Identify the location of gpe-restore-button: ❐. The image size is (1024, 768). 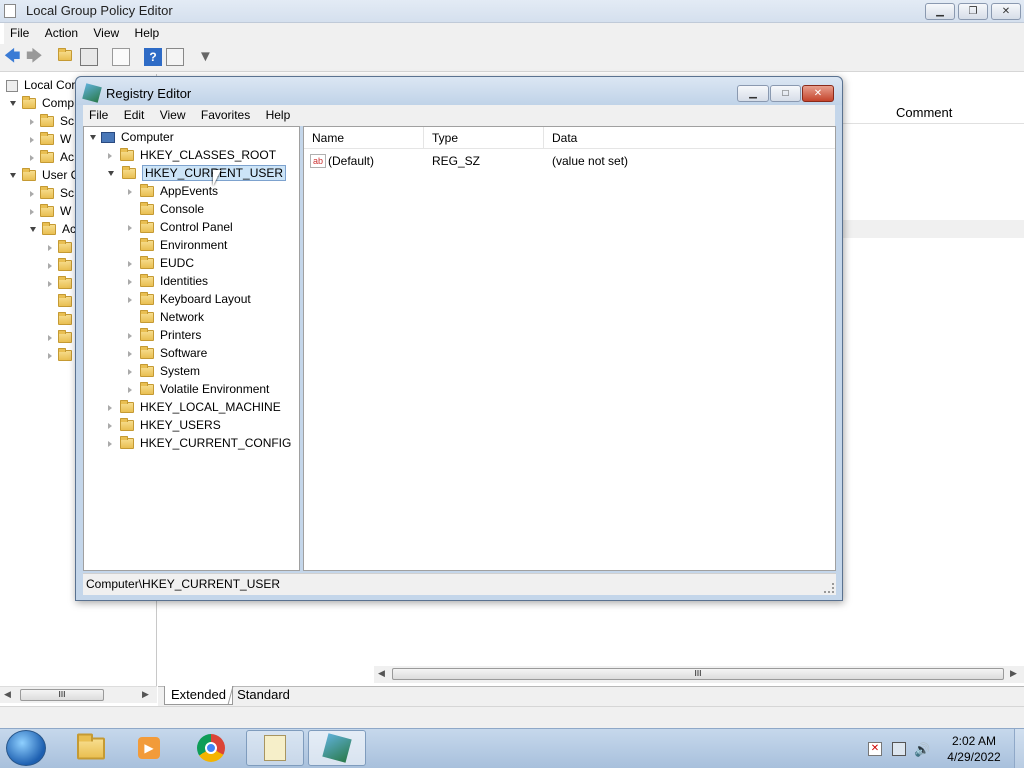
(973, 11).